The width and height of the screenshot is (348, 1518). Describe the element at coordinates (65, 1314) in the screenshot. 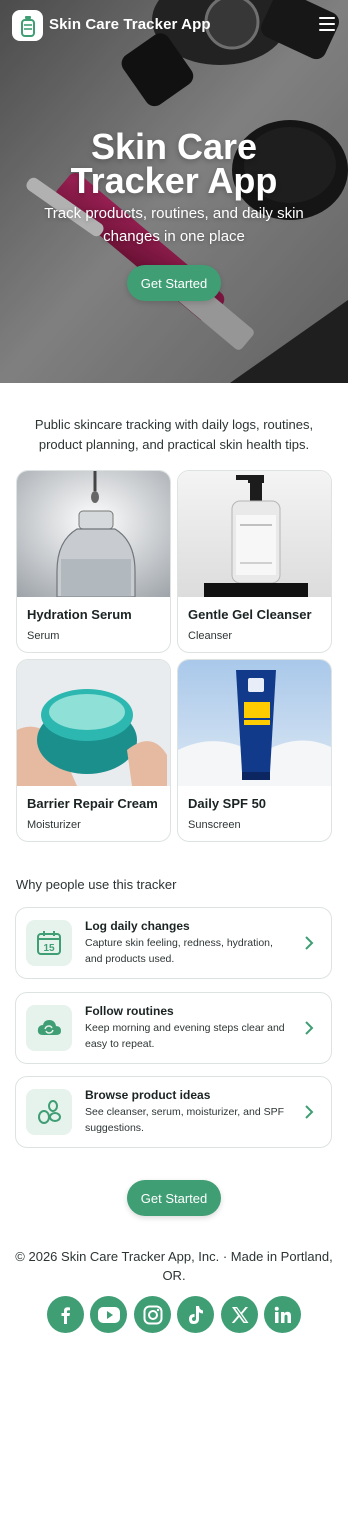

I see `facebook-icon` at that location.